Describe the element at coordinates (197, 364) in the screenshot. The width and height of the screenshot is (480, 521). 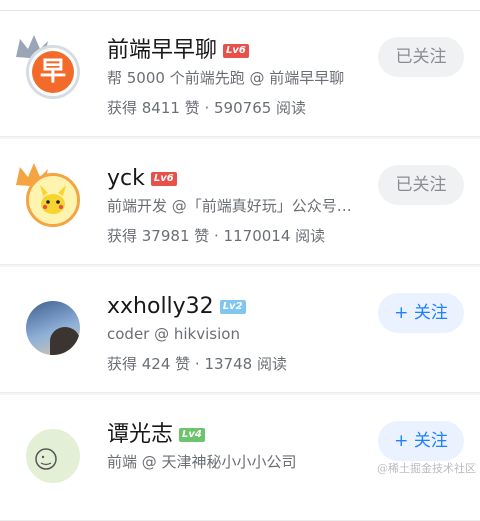
I see `user-stats: 获得 424 赞 · 13748 阅读` at that location.